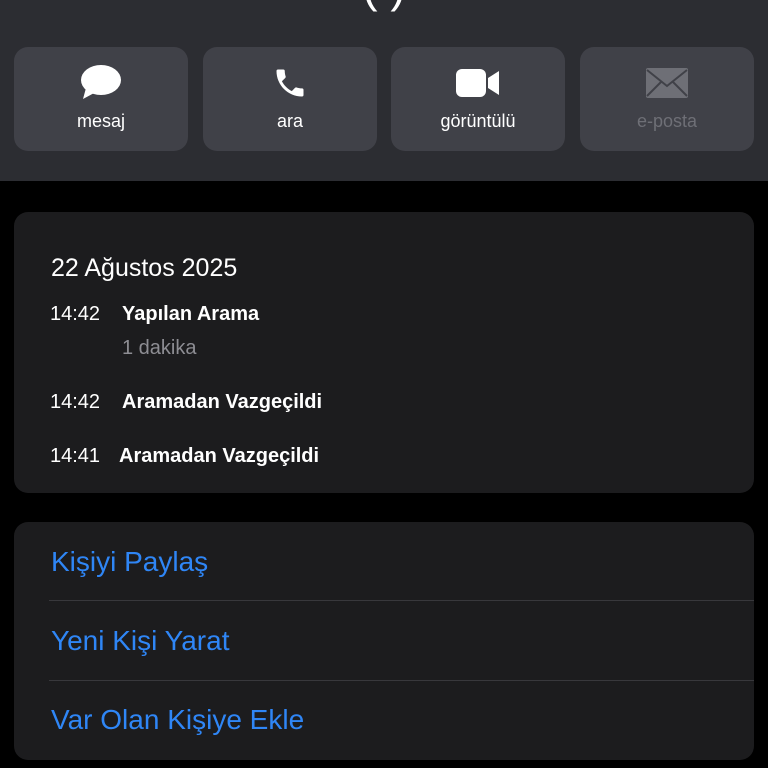 The width and height of the screenshot is (768, 768). I want to click on video-icon, so click(478, 83).